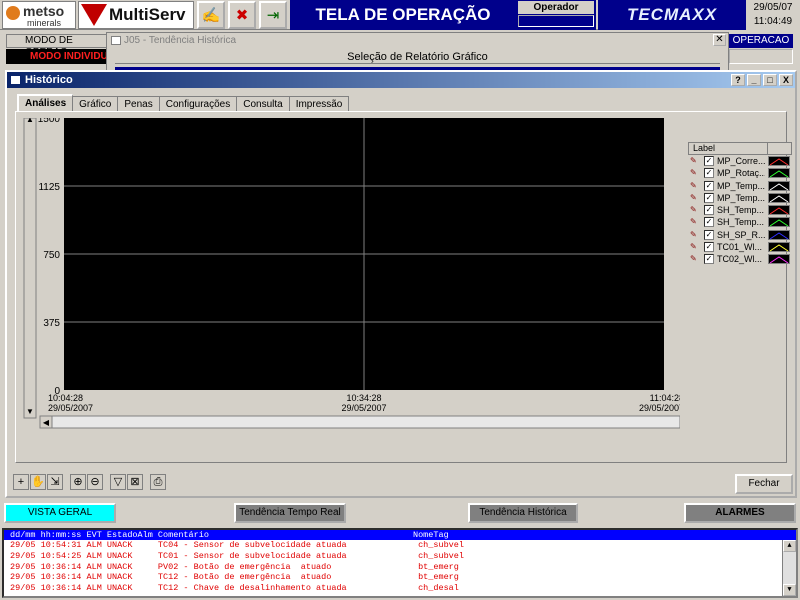 This screenshot has height=600, width=800. Describe the element at coordinates (290, 513) in the screenshot. I see `realtime-trend-button: Tendência Tempo Real` at that location.